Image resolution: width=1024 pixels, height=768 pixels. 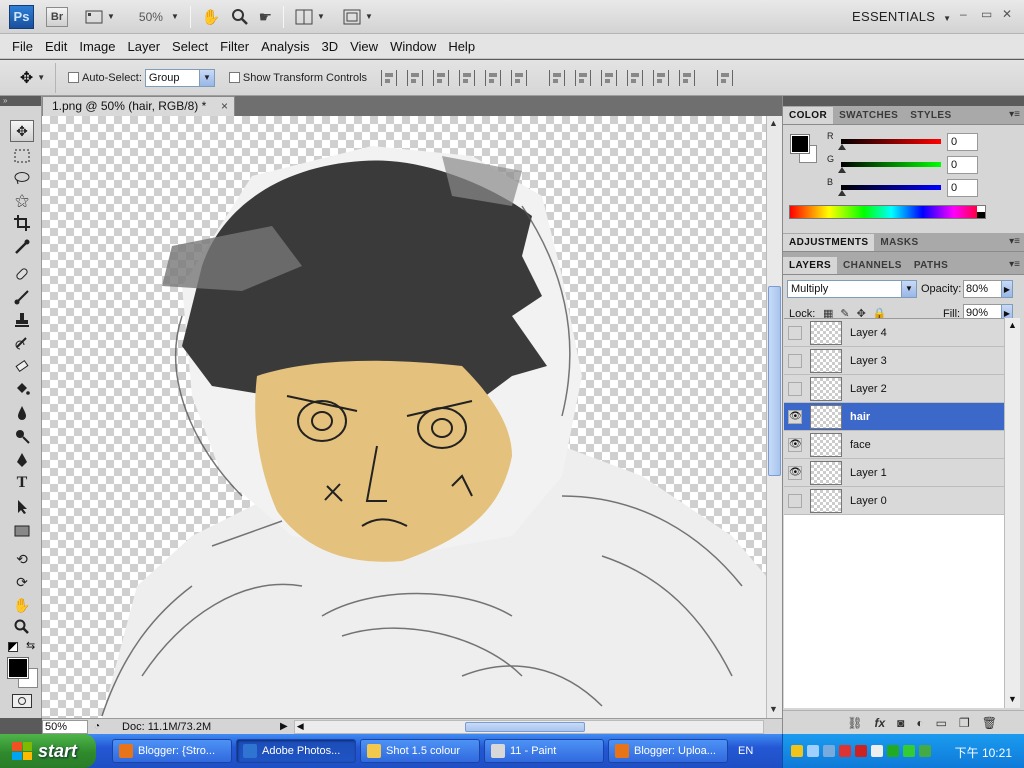 I want to click on distribute-top-icon, so click(x=557, y=77).